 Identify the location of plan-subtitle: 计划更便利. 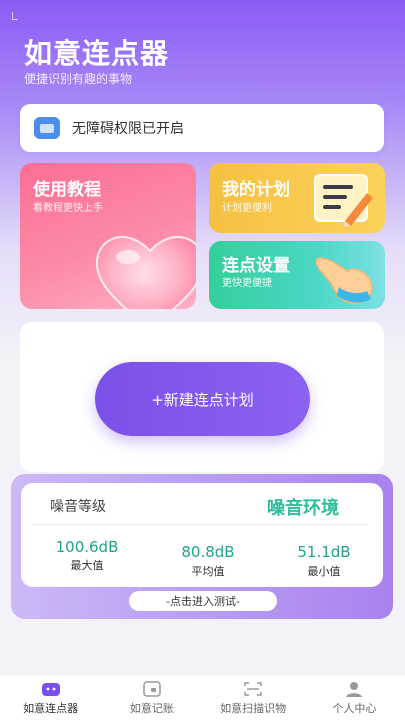
(247, 208).